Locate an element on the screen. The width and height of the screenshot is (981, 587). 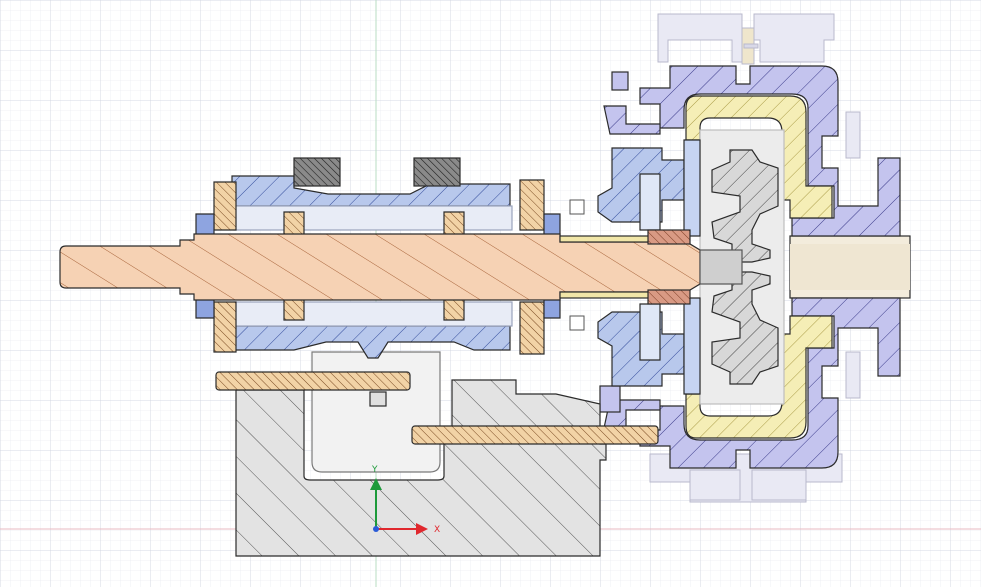
suction-nozzle is located at coordinates (850, 267).